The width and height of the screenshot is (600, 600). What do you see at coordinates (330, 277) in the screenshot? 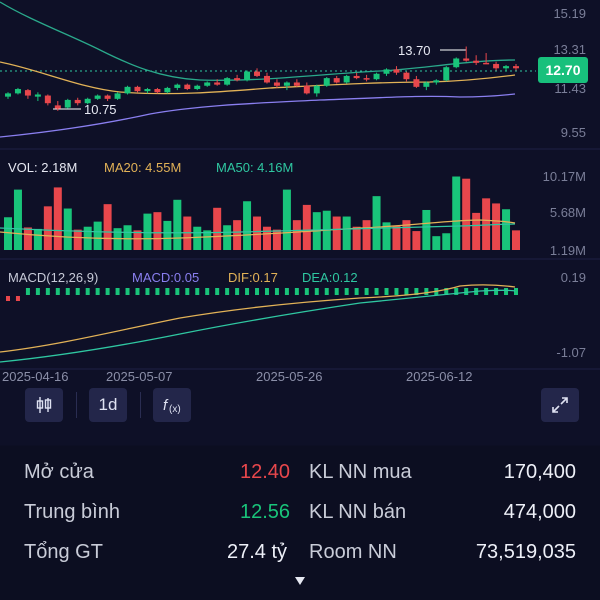
I see `dea-value: DEA:0.12` at bounding box center [330, 277].